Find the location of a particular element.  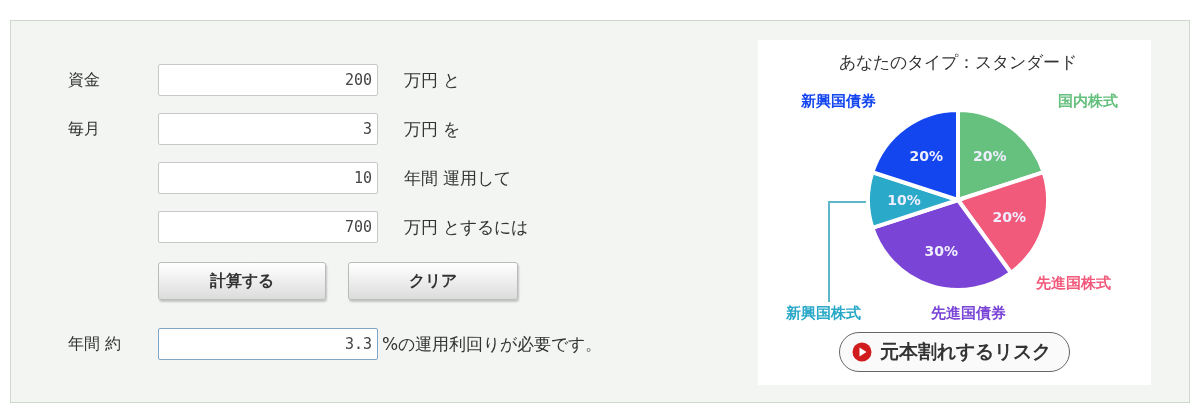

category-label: 国内株式 is located at coordinates (1088, 101).